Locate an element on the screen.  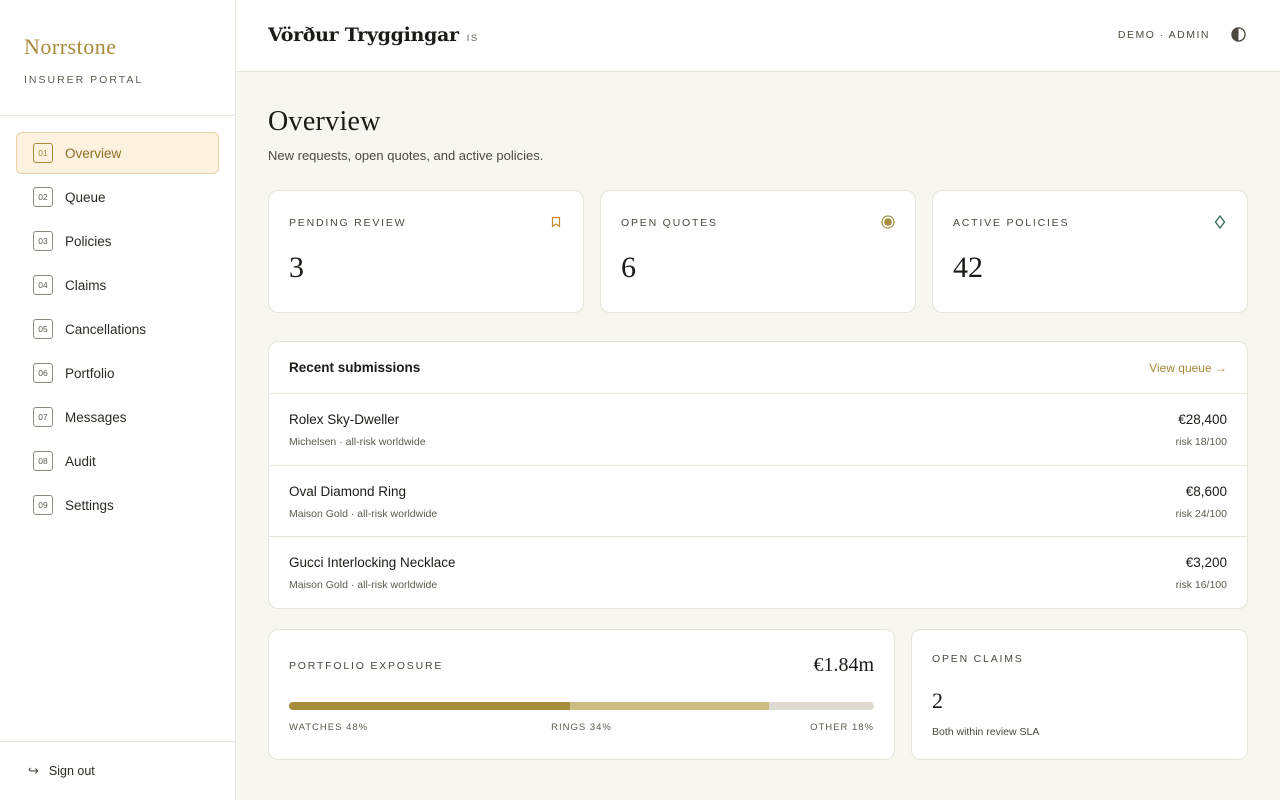
sidebar-item-label: Settings is located at coordinates (89, 505).